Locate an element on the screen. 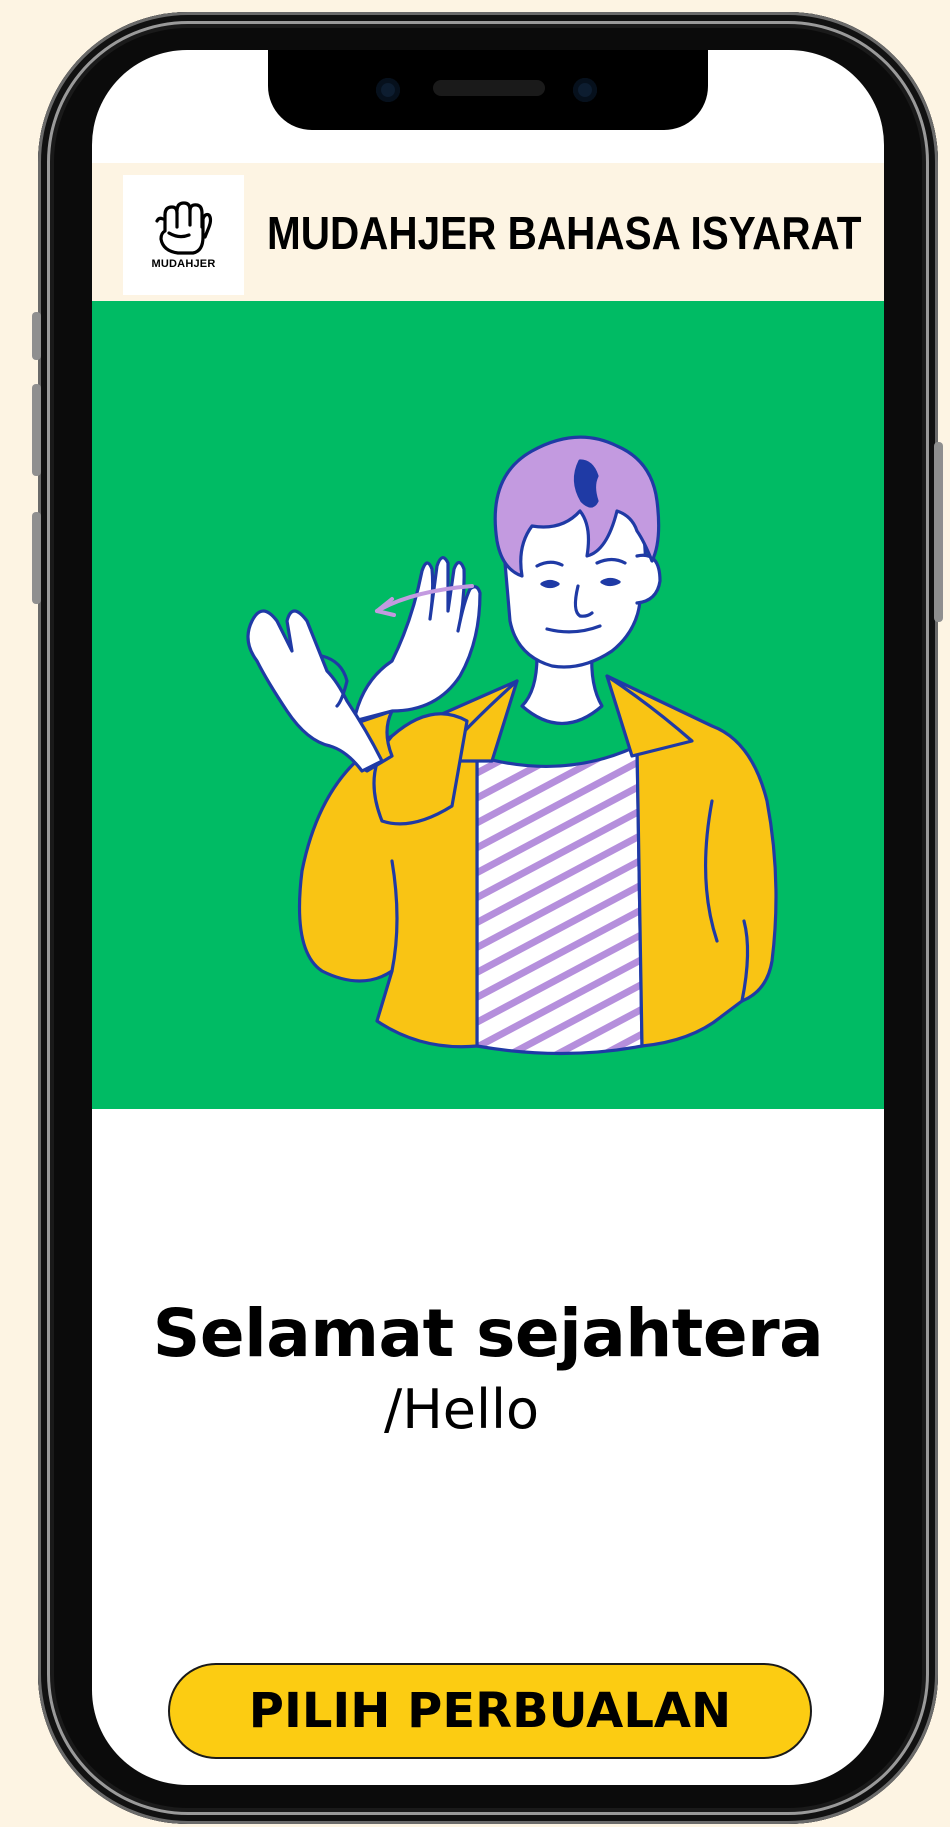 Image resolution: width=950 pixels, height=1827 pixels. app-logo: MUDAHJER is located at coordinates (183, 235).